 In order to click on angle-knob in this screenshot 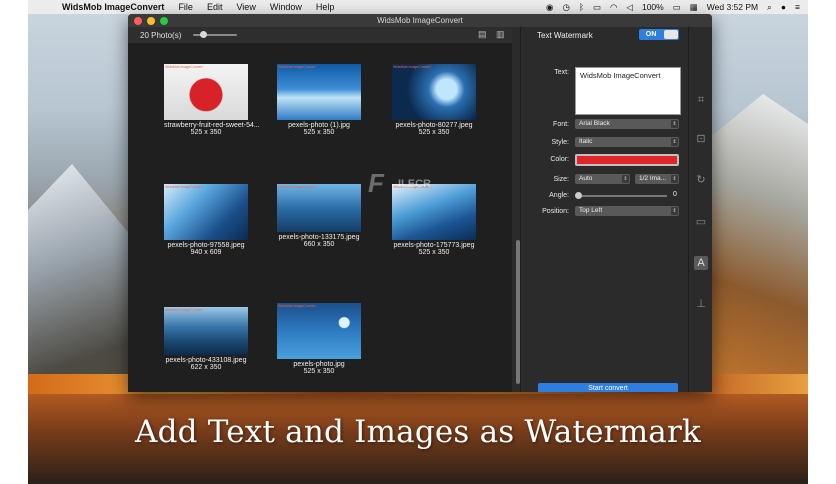, I will do `click(578, 195)`.